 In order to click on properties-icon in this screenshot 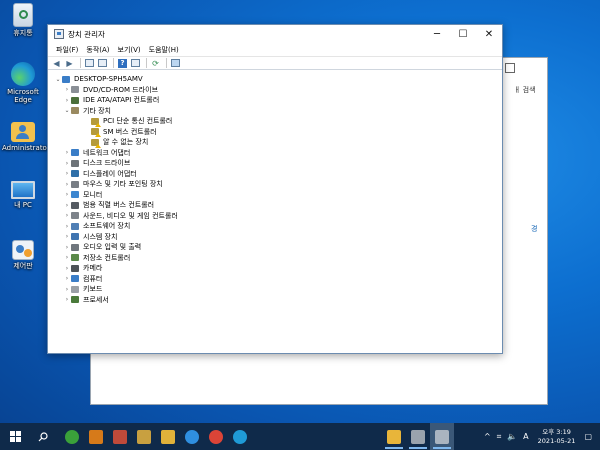, I will do `click(89, 63)`.